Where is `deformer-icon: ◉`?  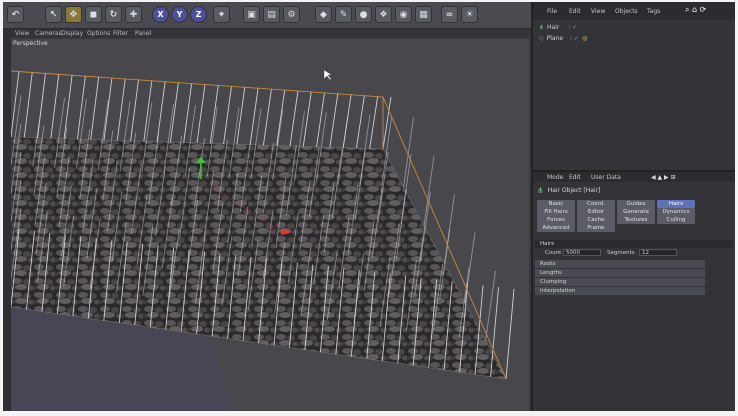
deformer-icon: ◉ is located at coordinates (403, 14).